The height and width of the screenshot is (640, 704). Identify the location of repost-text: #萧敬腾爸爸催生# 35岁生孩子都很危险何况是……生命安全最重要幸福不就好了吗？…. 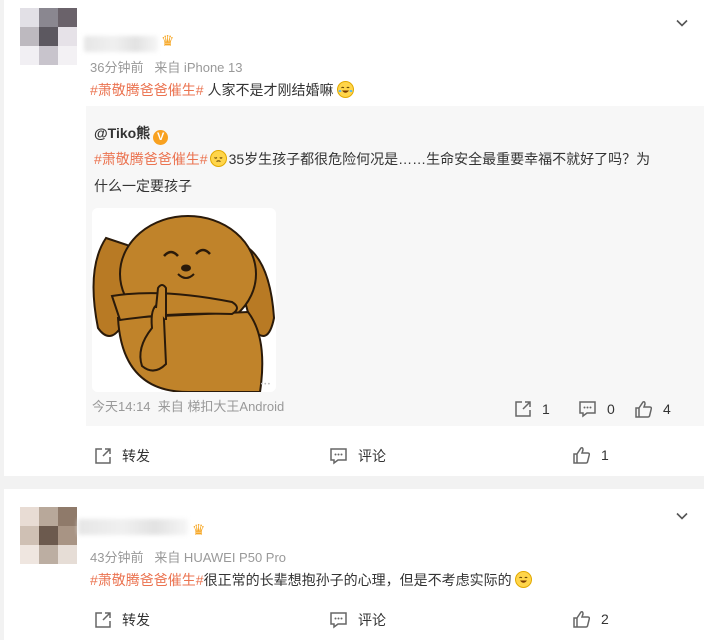
(384, 173).